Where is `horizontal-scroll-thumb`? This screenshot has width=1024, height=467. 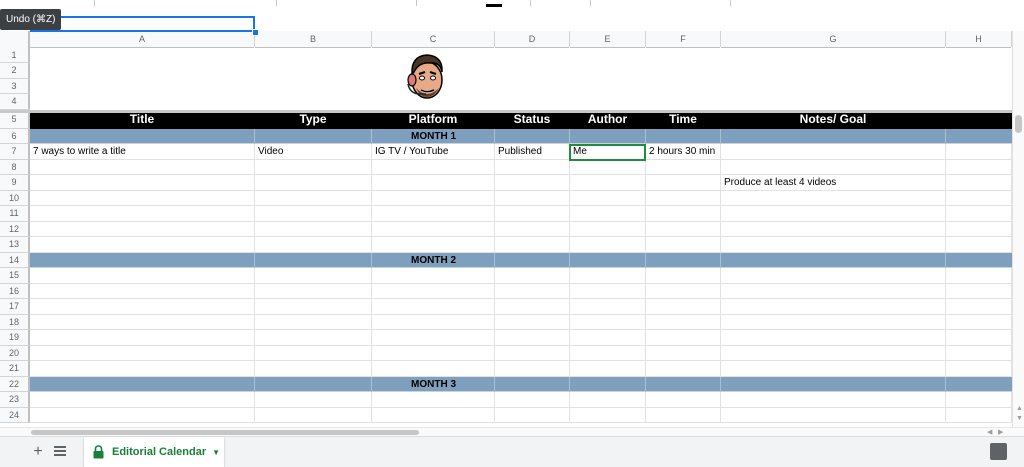
horizontal-scroll-thumb is located at coordinates (225, 432).